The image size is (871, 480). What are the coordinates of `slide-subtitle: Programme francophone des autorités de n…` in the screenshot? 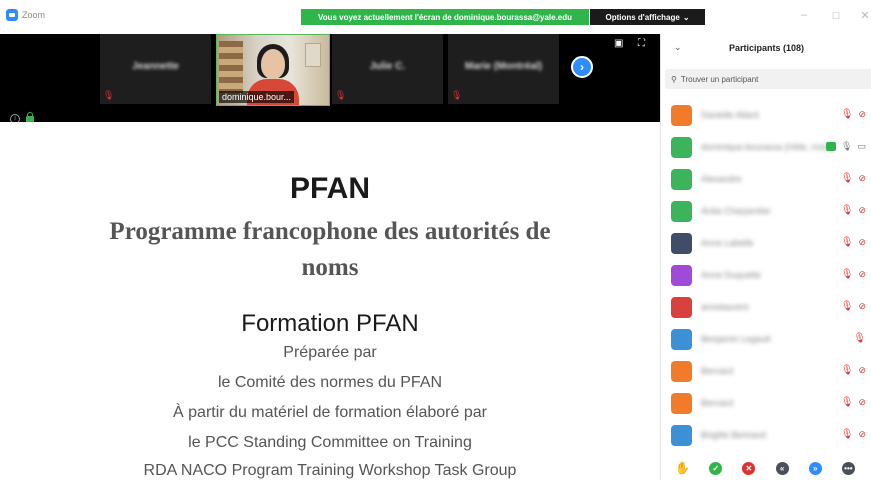 It's located at (330, 249).